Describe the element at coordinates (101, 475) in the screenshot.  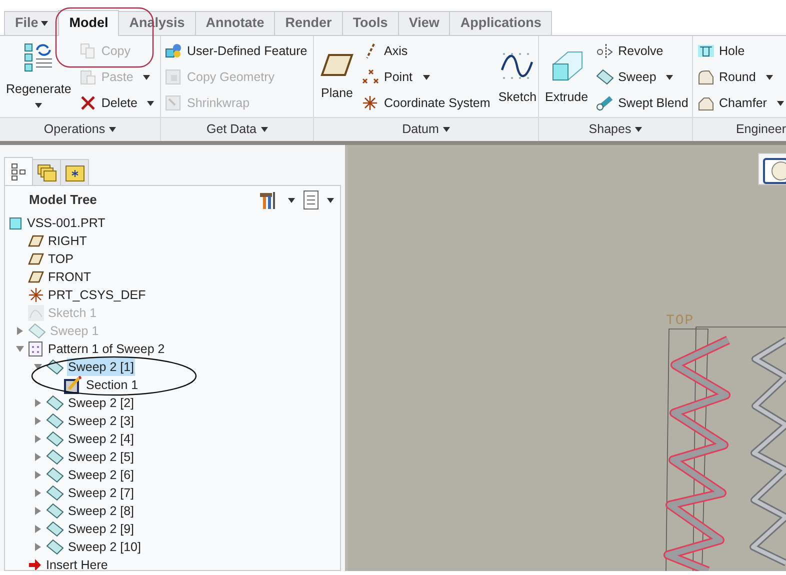
I see `tree-item: Sweep 2 [6]` at that location.